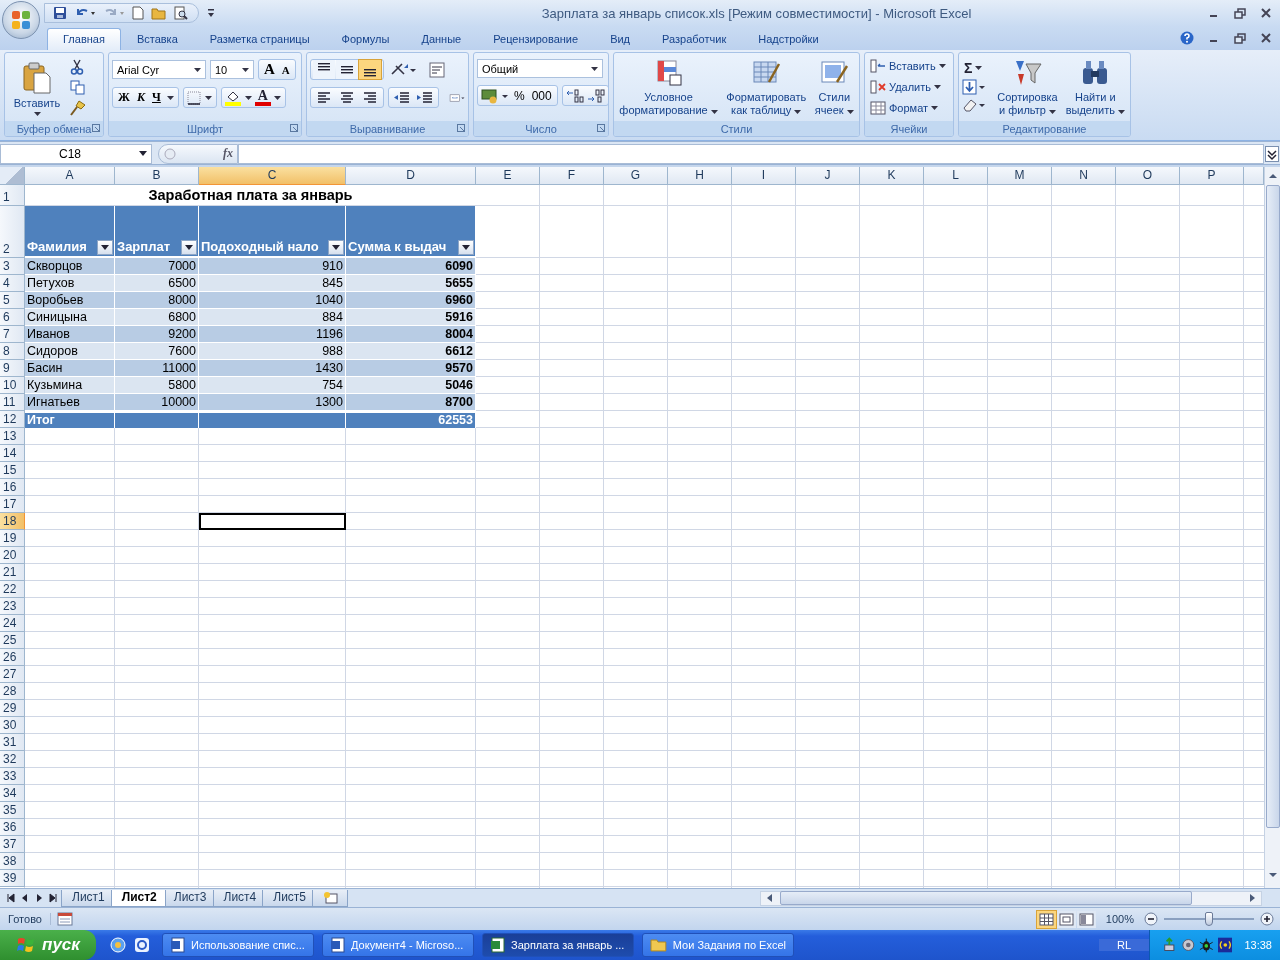 The image size is (1280, 960). I want to click on row-header: 17, so click(12, 504).